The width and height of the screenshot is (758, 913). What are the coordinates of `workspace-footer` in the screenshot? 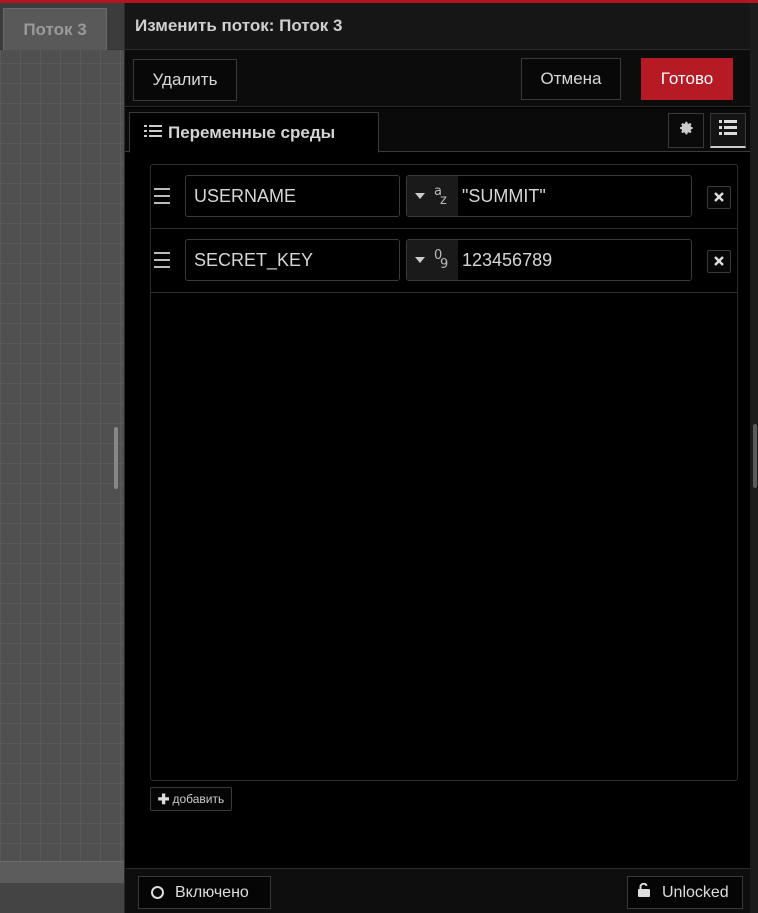 It's located at (62, 898).